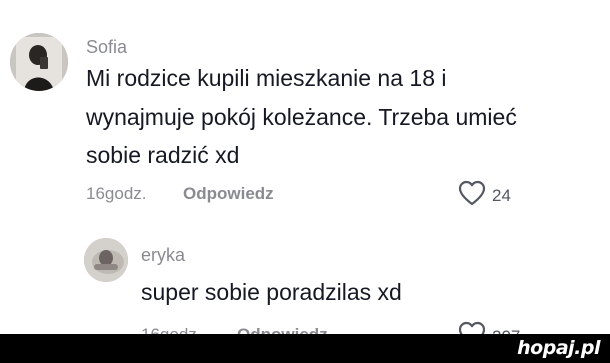 The width and height of the screenshot is (610, 363). I want to click on comment-text-line: Mi rodzice kupili mieszkanie na 18 i, so click(266, 78).